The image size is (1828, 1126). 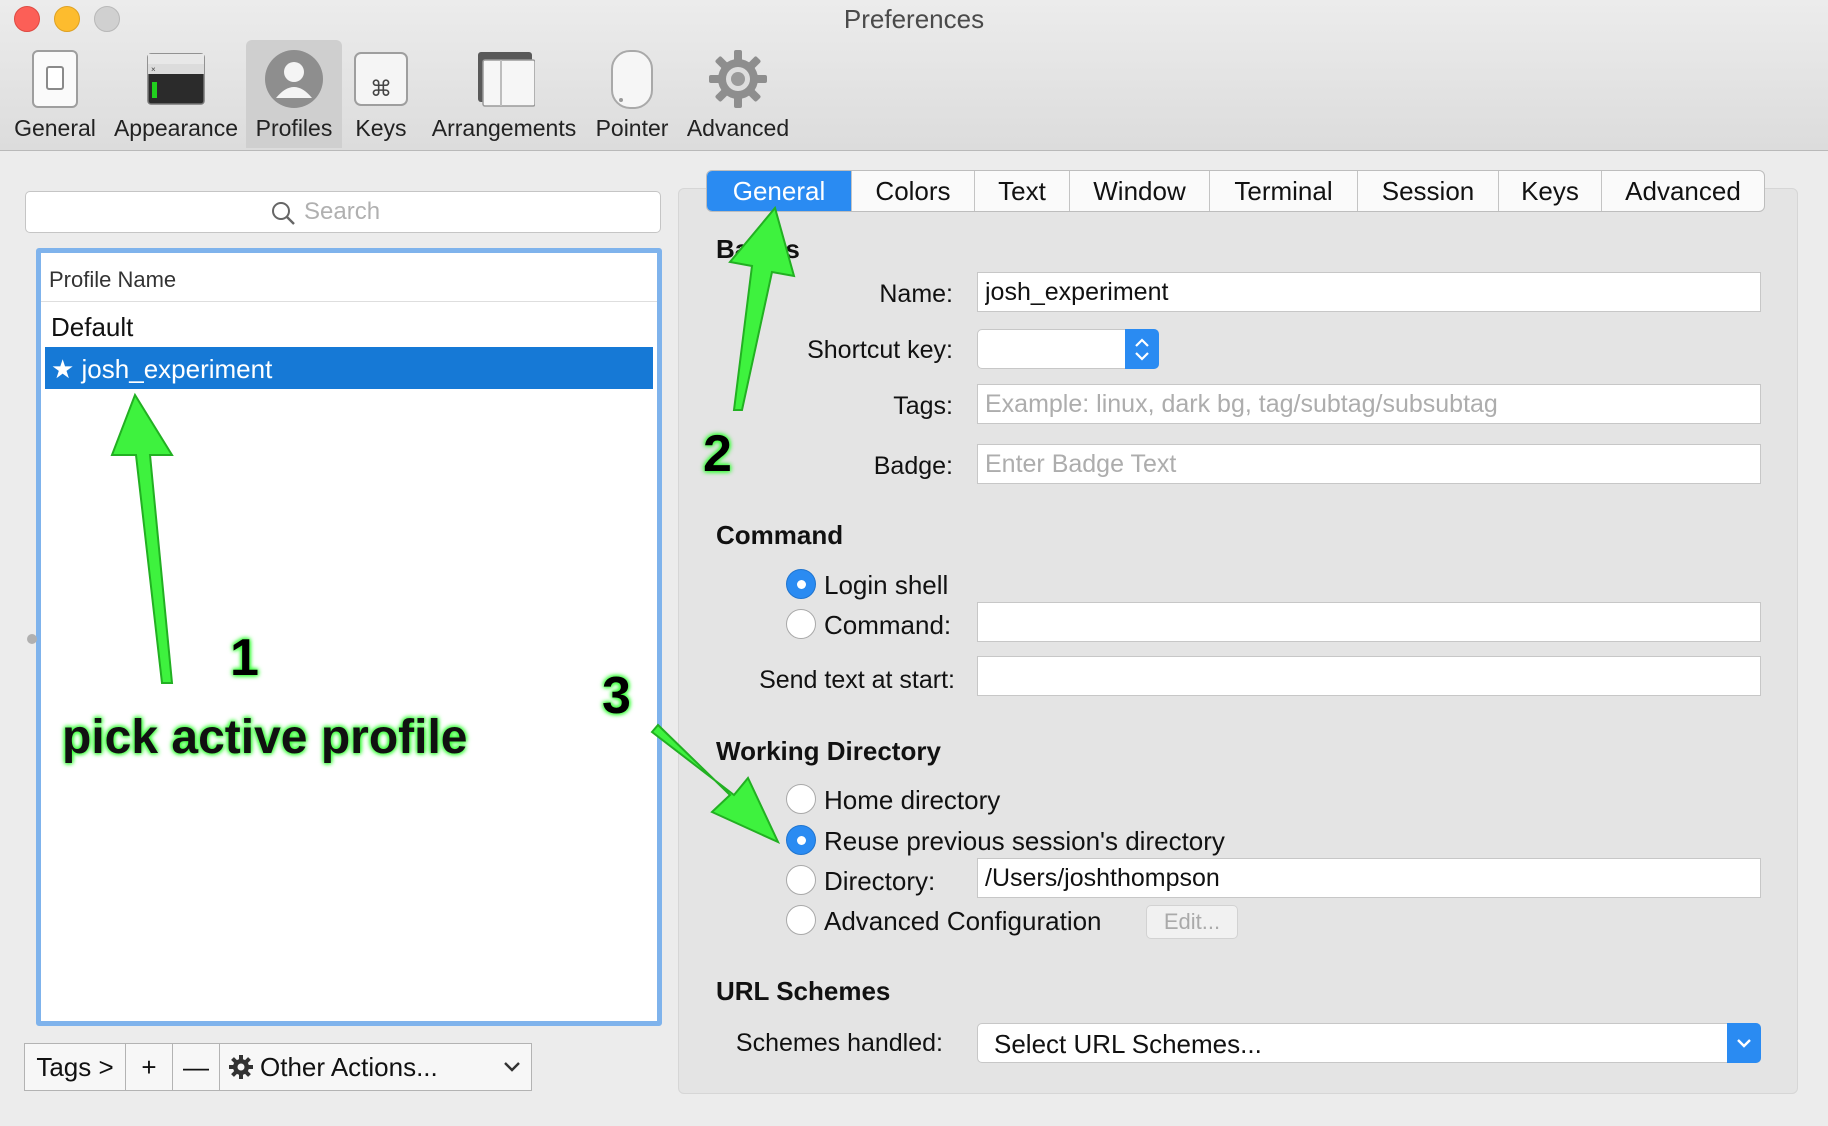 What do you see at coordinates (880, 881) in the screenshot?
I see `directory-label: Directory:` at bounding box center [880, 881].